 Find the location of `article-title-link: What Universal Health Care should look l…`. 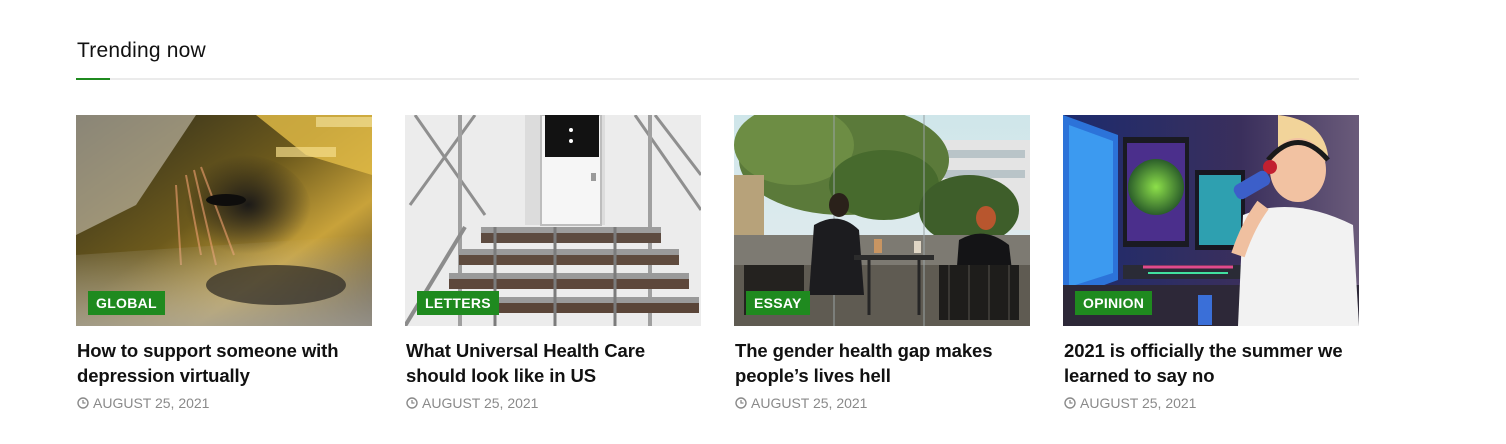

article-title-link: What Universal Health Care should look l… is located at coordinates (553, 363).